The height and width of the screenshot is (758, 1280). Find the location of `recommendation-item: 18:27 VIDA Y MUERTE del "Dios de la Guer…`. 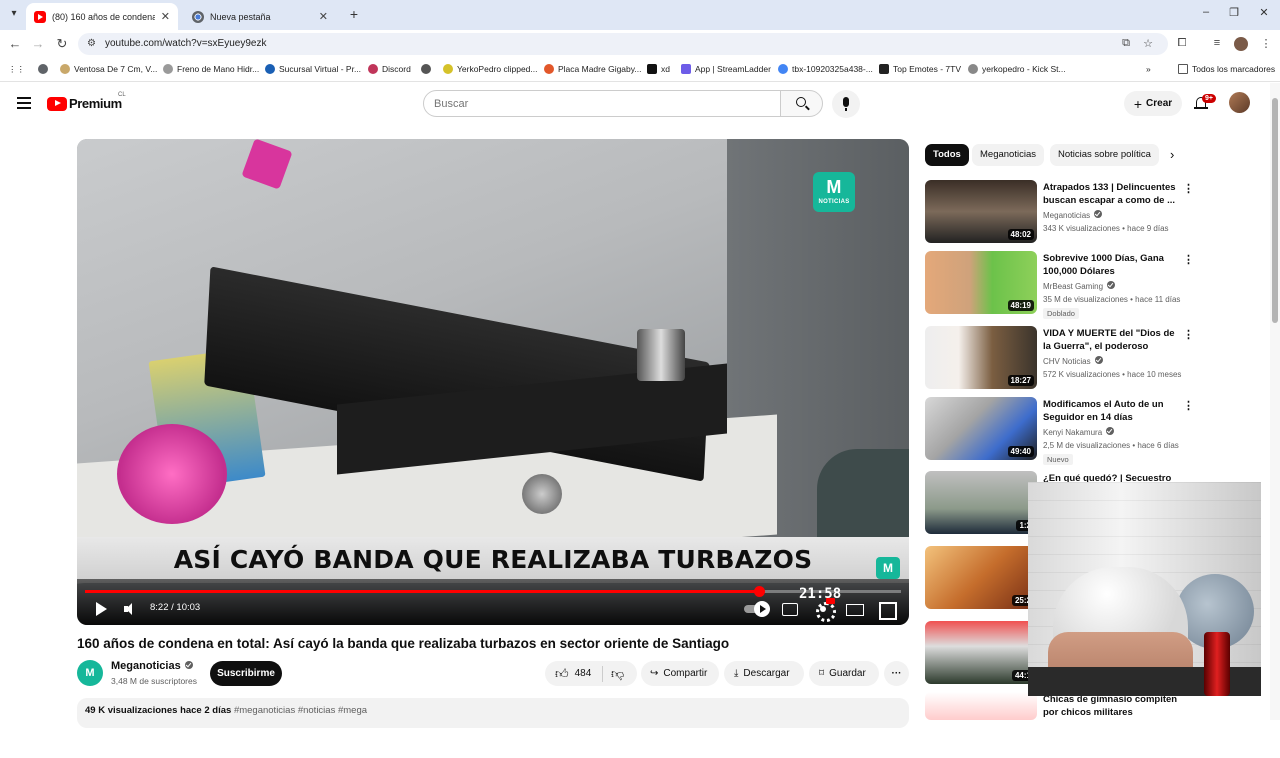

recommendation-item: 18:27 VIDA Y MUERTE del "Dios de la Guer… is located at coordinates (1095, 359).